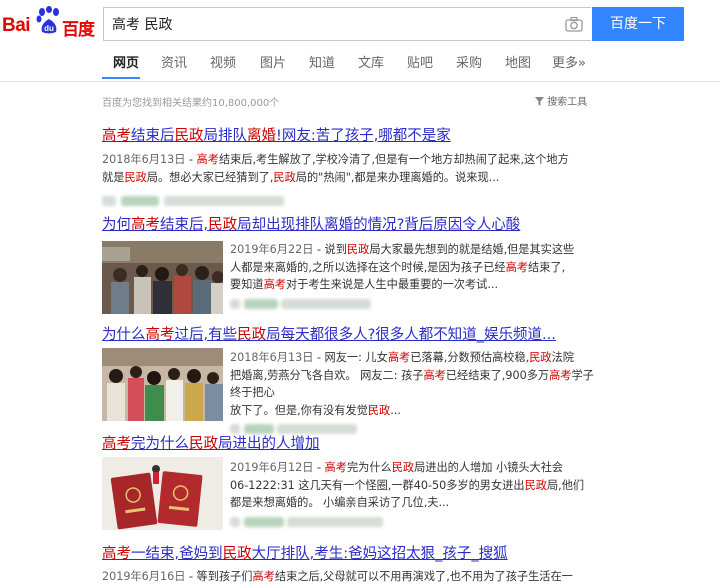 The width and height of the screenshot is (720, 584). What do you see at coordinates (547, 267) in the screenshot?
I see `text-segment: 结束了,` at bounding box center [547, 267].